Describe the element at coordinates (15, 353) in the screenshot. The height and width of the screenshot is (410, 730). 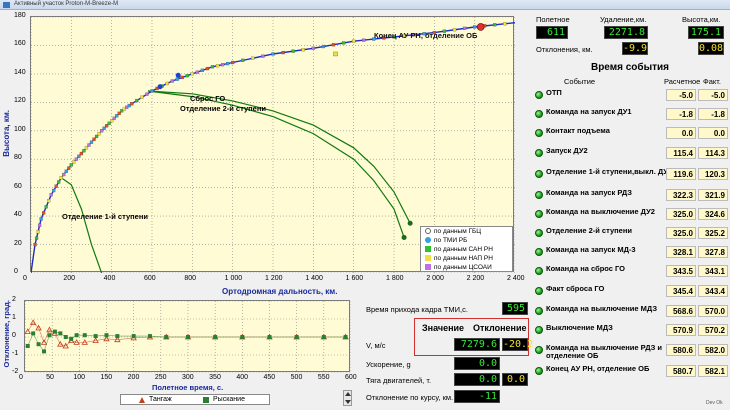
I see `y-tick-label: -1` at that location.